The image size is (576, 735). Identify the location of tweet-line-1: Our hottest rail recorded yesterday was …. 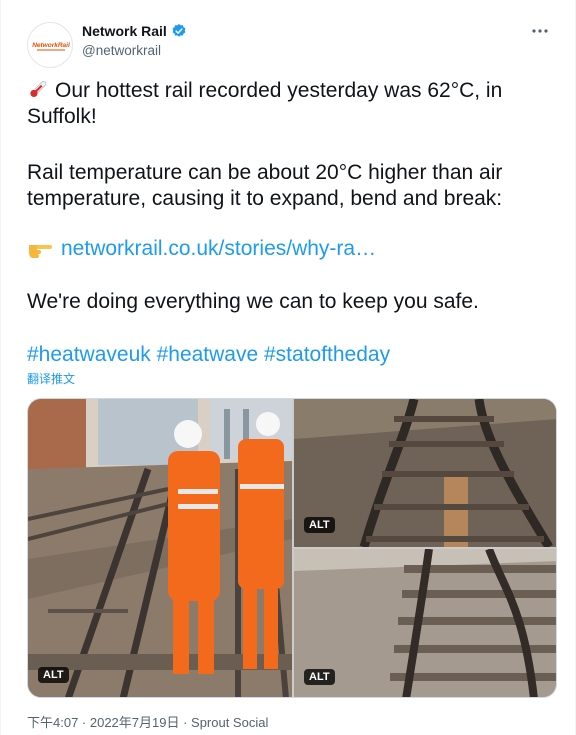
(292, 104).